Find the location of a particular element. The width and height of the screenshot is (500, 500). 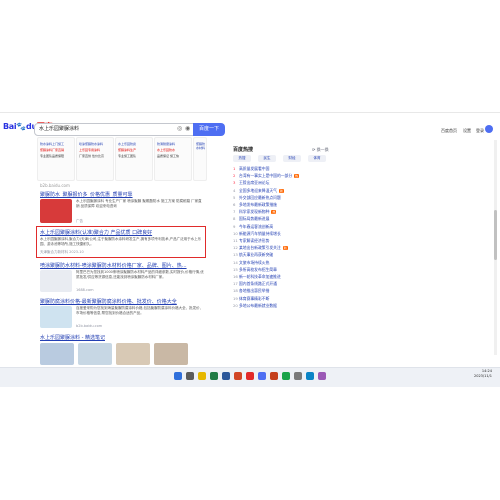

hotlist-text: 国际局势最新进展 is located at coordinates (254, 219).